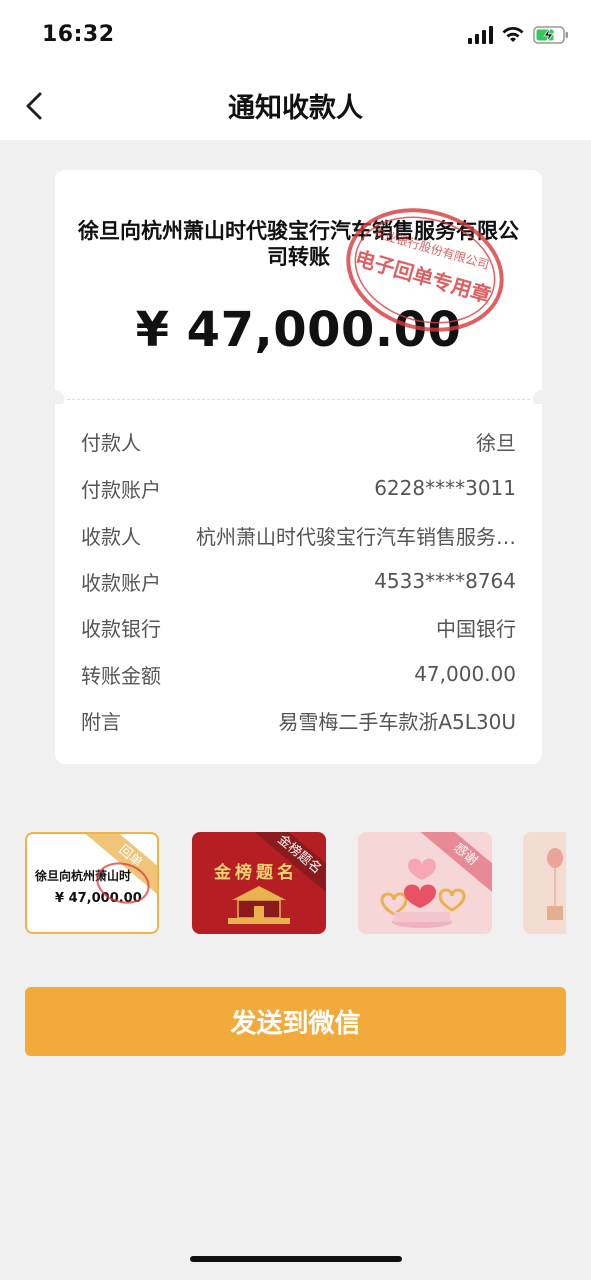 The height and width of the screenshot is (1280, 591). What do you see at coordinates (121, 582) in the screenshot?
I see `payee-account-label: 收款账户` at bounding box center [121, 582].